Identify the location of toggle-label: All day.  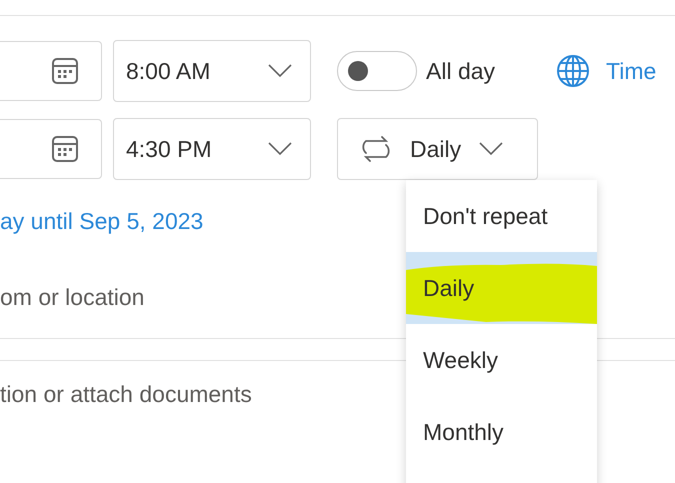
(461, 71).